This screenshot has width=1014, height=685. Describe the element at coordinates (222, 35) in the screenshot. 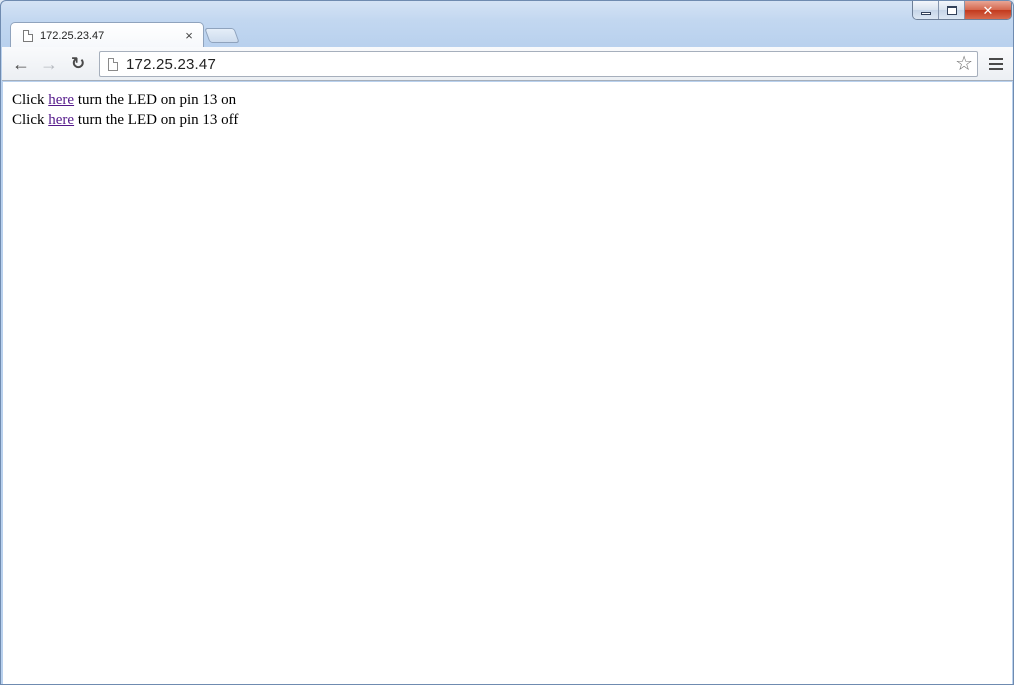

I see `new-tab-button` at that location.